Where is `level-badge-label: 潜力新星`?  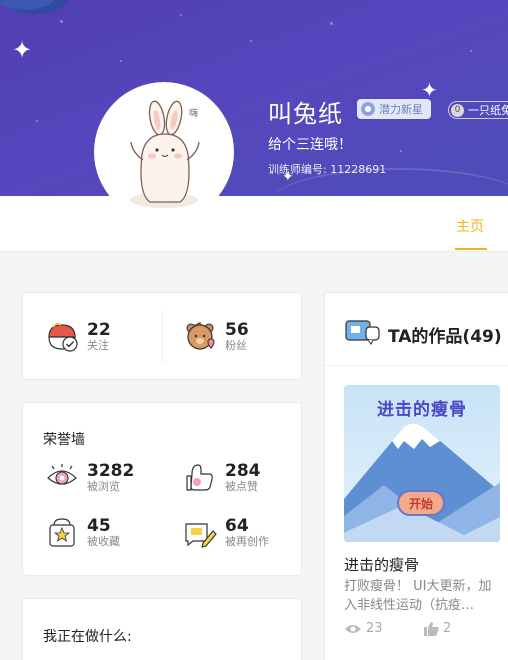
level-badge-label: 潜力新星 is located at coordinates (401, 109).